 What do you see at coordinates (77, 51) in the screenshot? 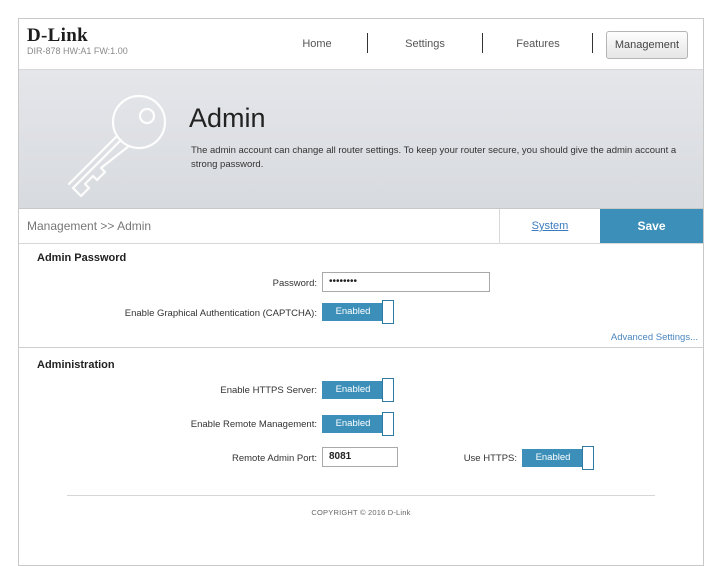
I see `model-info: DIR-878 HW:A1 FW:1.00` at bounding box center [77, 51].